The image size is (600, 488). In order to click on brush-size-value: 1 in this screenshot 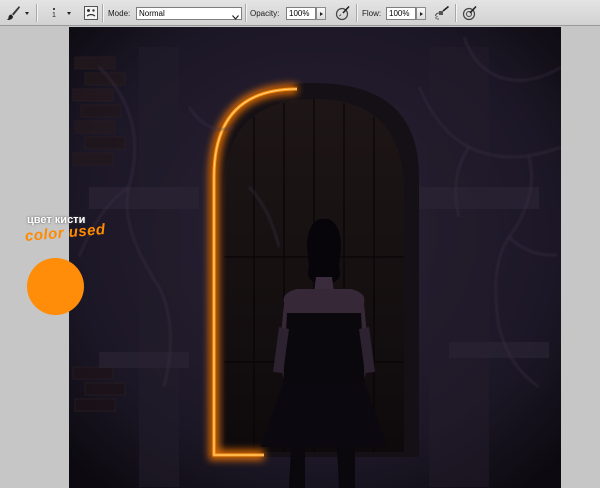, I will do `click(54, 15)`.